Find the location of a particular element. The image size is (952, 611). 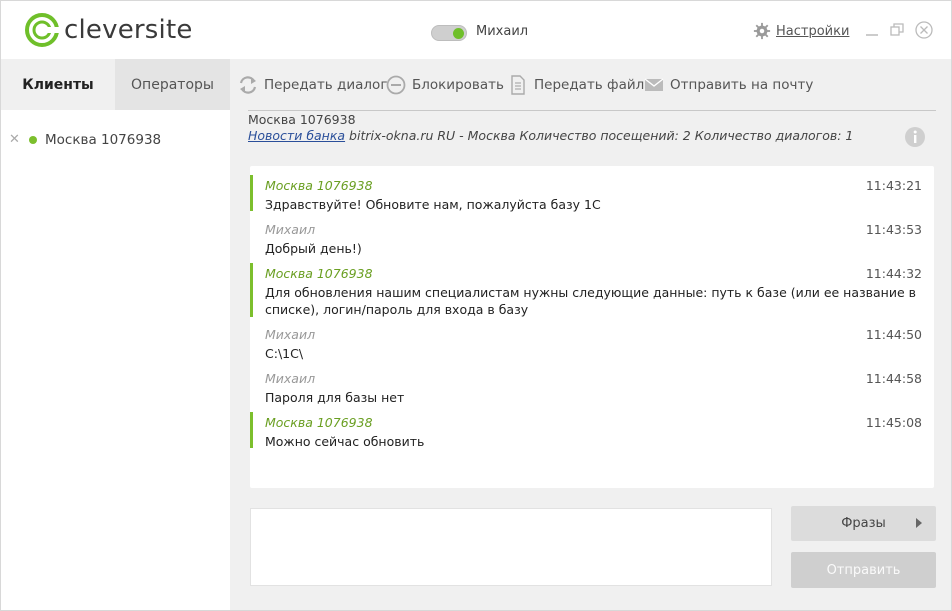

sidebar-tabs: Клиенты Операторы is located at coordinates (115, 84).